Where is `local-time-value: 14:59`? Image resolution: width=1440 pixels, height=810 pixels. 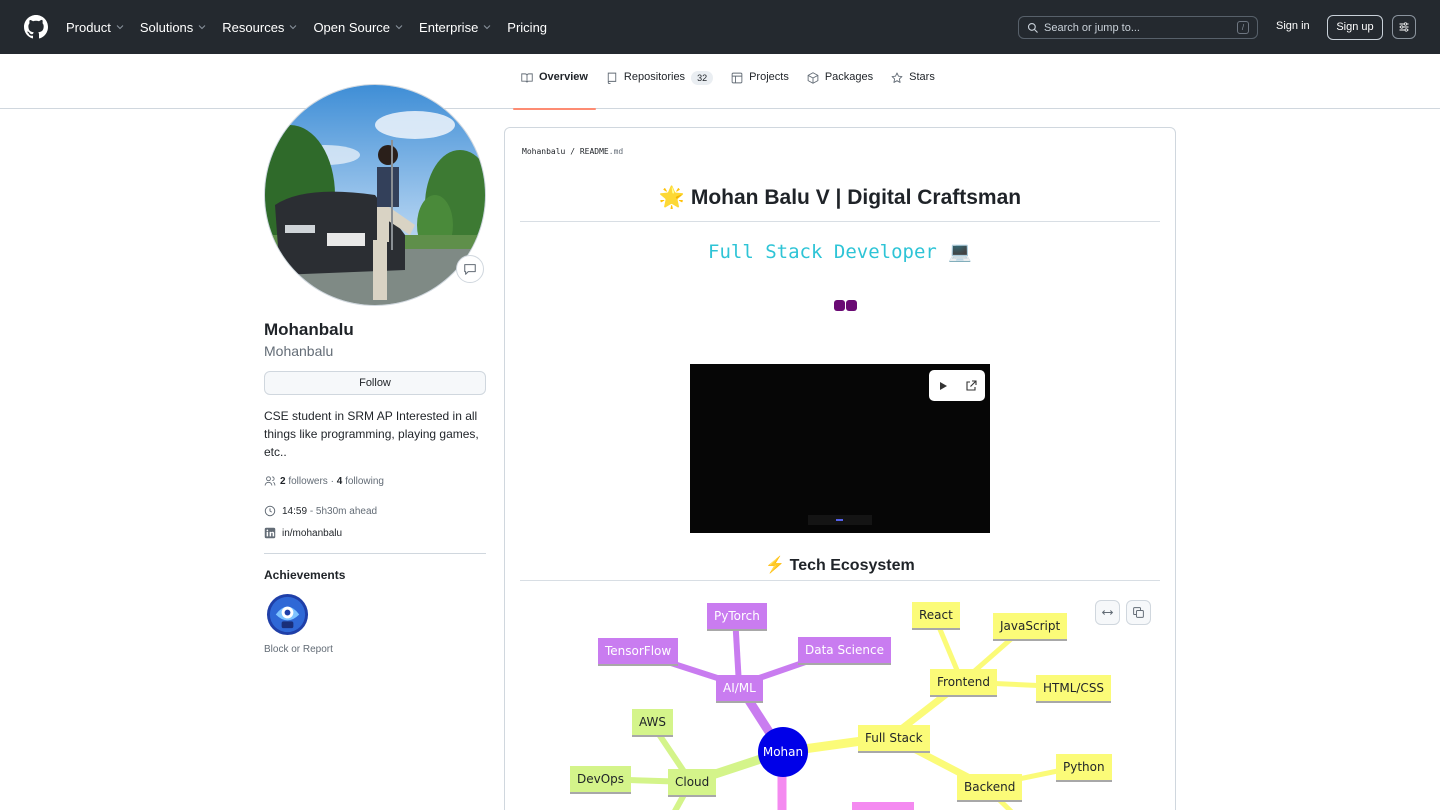
local-time-value: 14:59 is located at coordinates (295, 511).